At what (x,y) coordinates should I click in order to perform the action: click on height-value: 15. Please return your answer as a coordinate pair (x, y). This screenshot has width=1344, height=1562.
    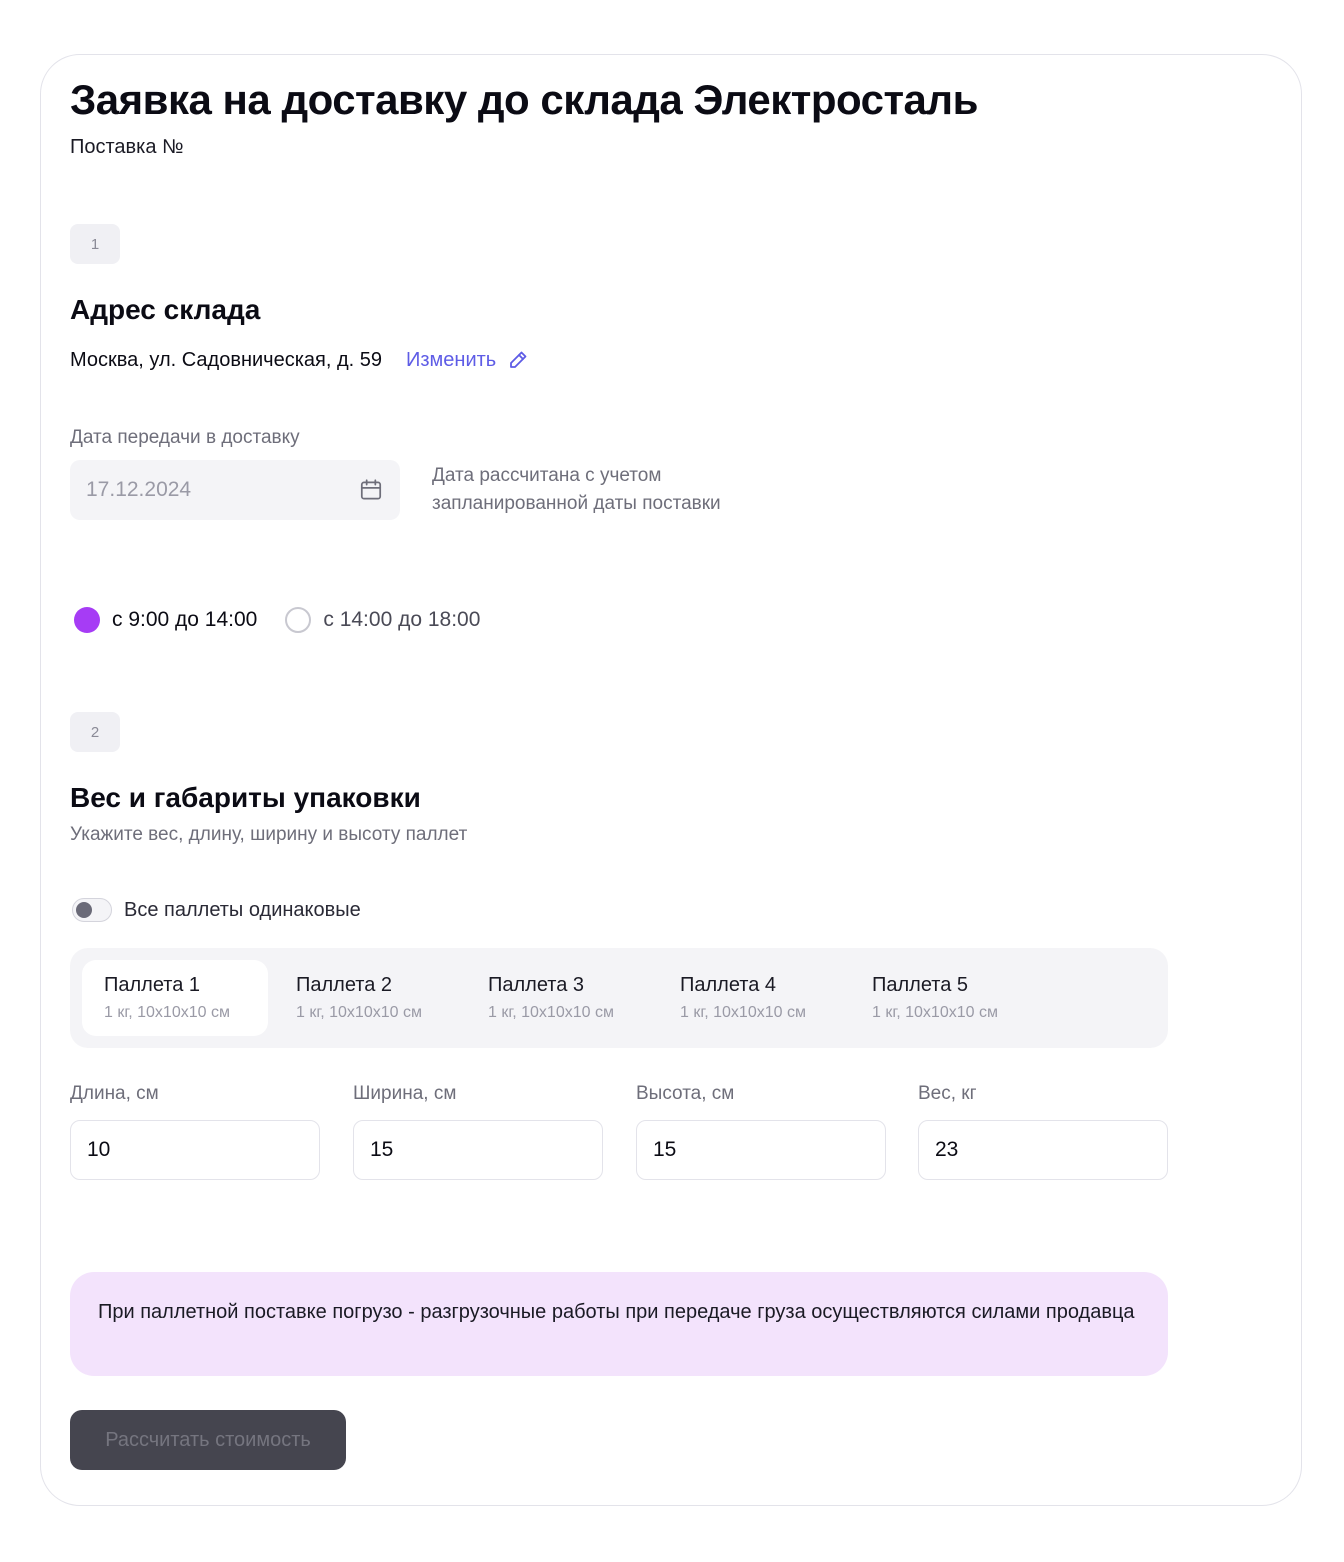
    Looking at the image, I should click on (665, 1149).